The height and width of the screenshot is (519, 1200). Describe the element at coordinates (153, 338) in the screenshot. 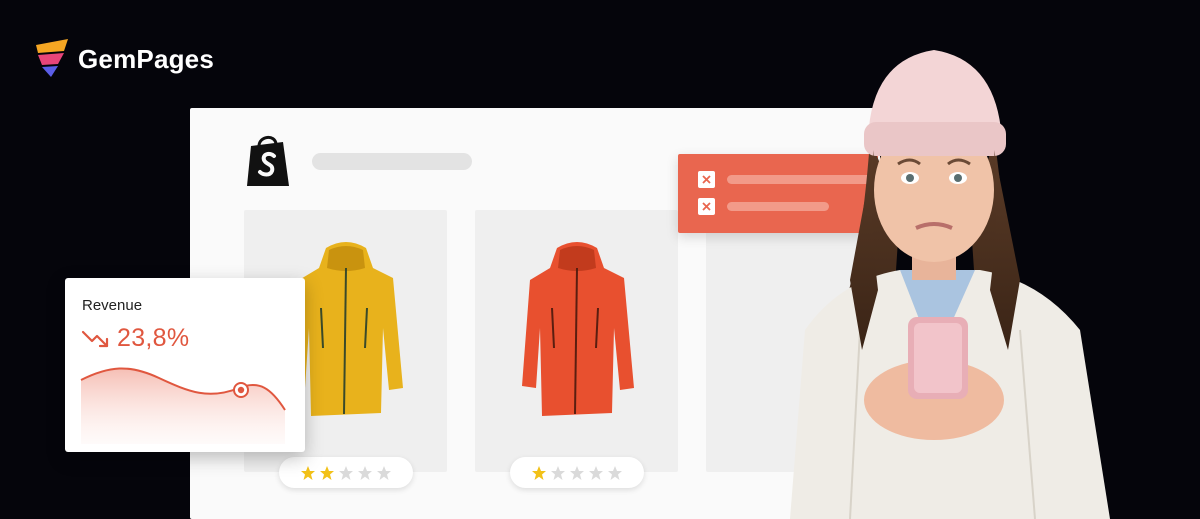

I see `revenue-value: 23,8%` at that location.